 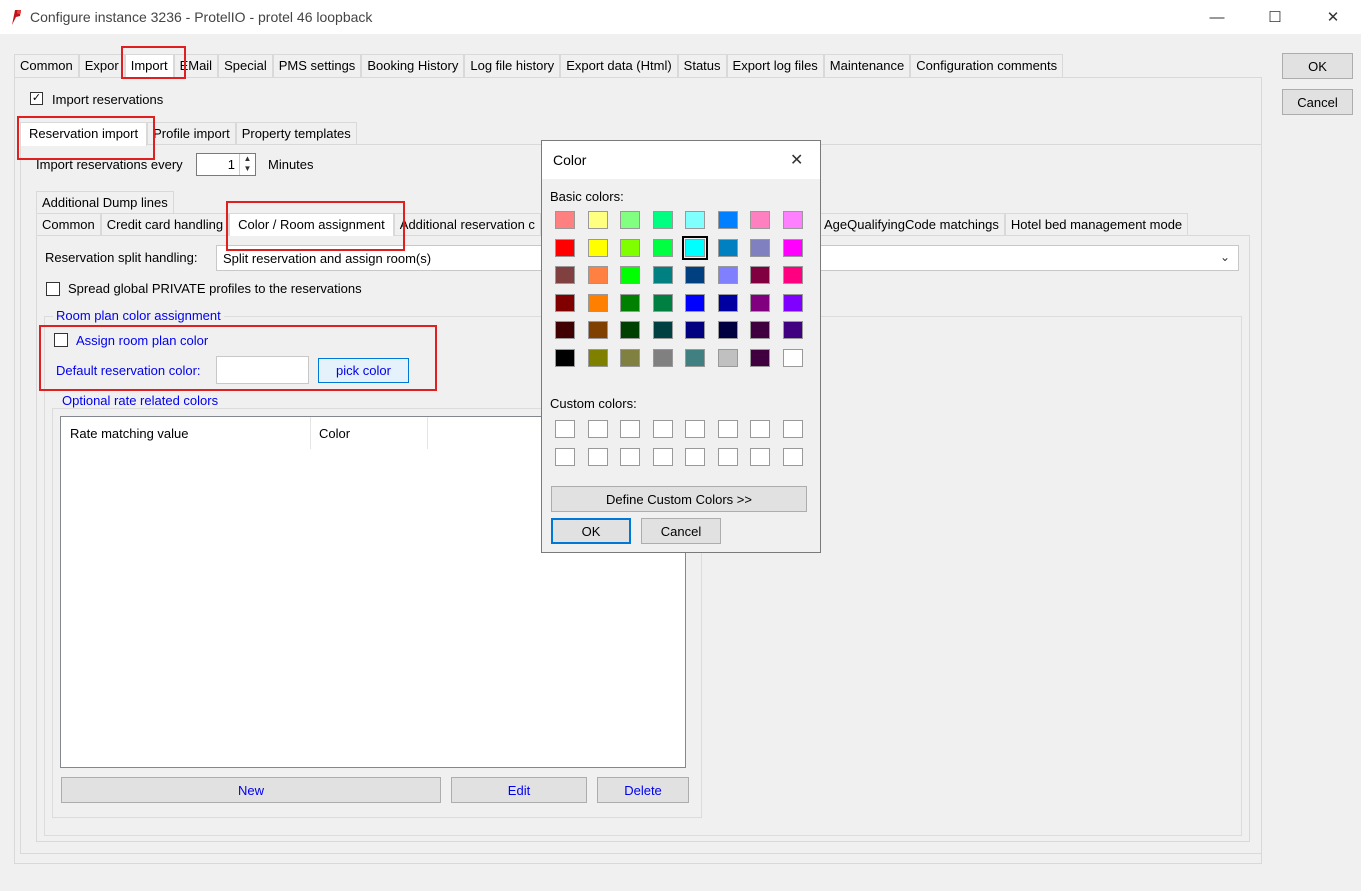 What do you see at coordinates (247, 159) in the screenshot?
I see `stepper-up-icon: ▲` at bounding box center [247, 159].